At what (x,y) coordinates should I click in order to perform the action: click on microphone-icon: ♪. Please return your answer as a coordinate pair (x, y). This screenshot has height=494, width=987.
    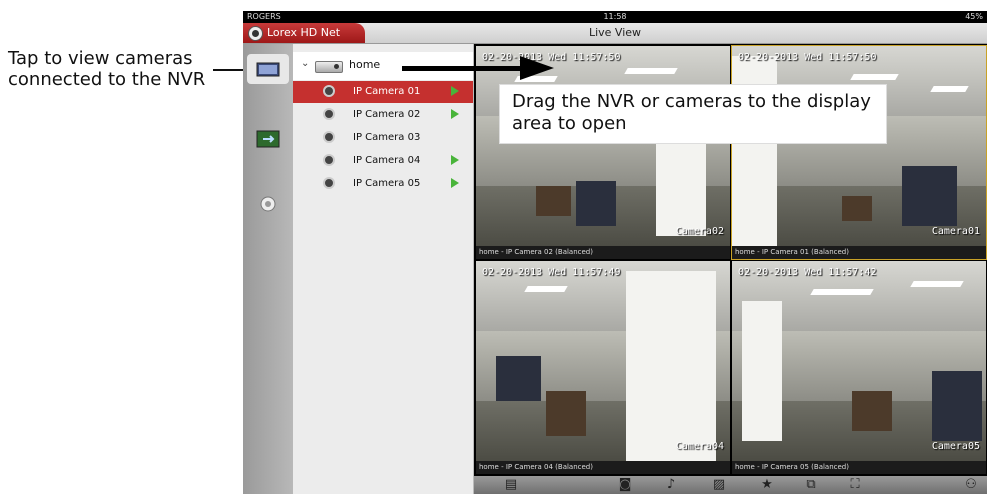
    Looking at the image, I should click on (671, 485).